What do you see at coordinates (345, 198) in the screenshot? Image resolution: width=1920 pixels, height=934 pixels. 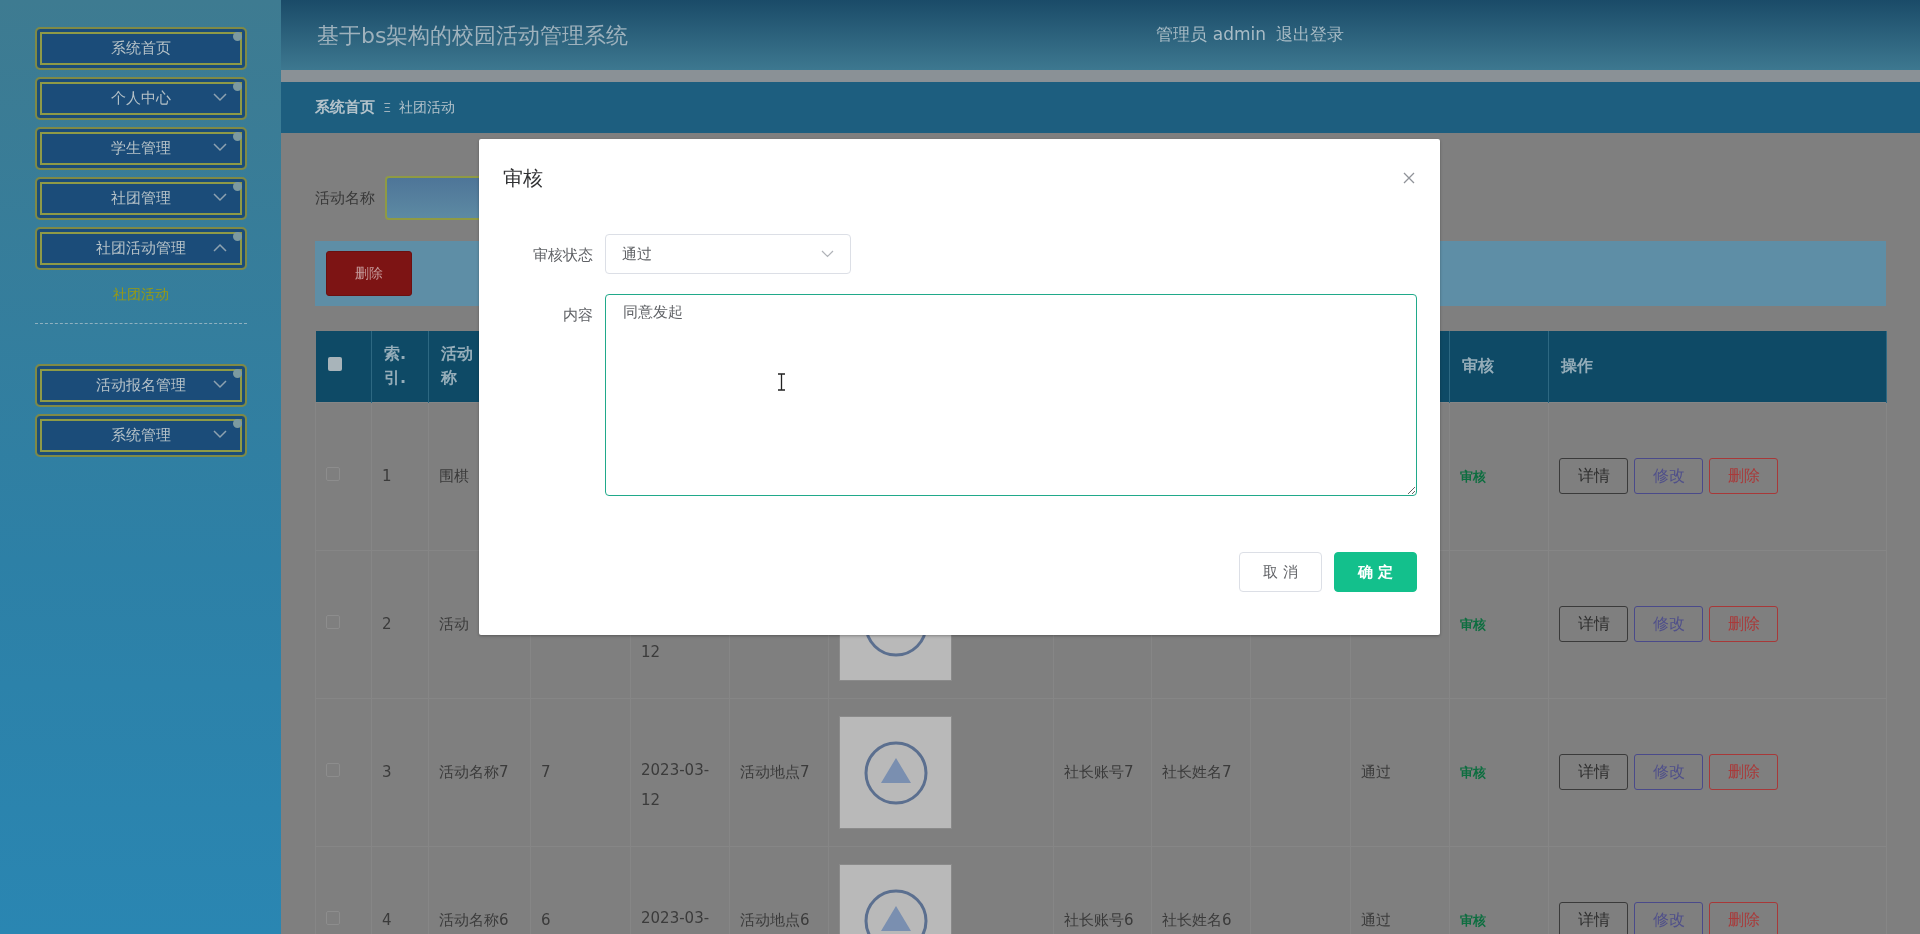 I see `search-label: 活动名称` at bounding box center [345, 198].